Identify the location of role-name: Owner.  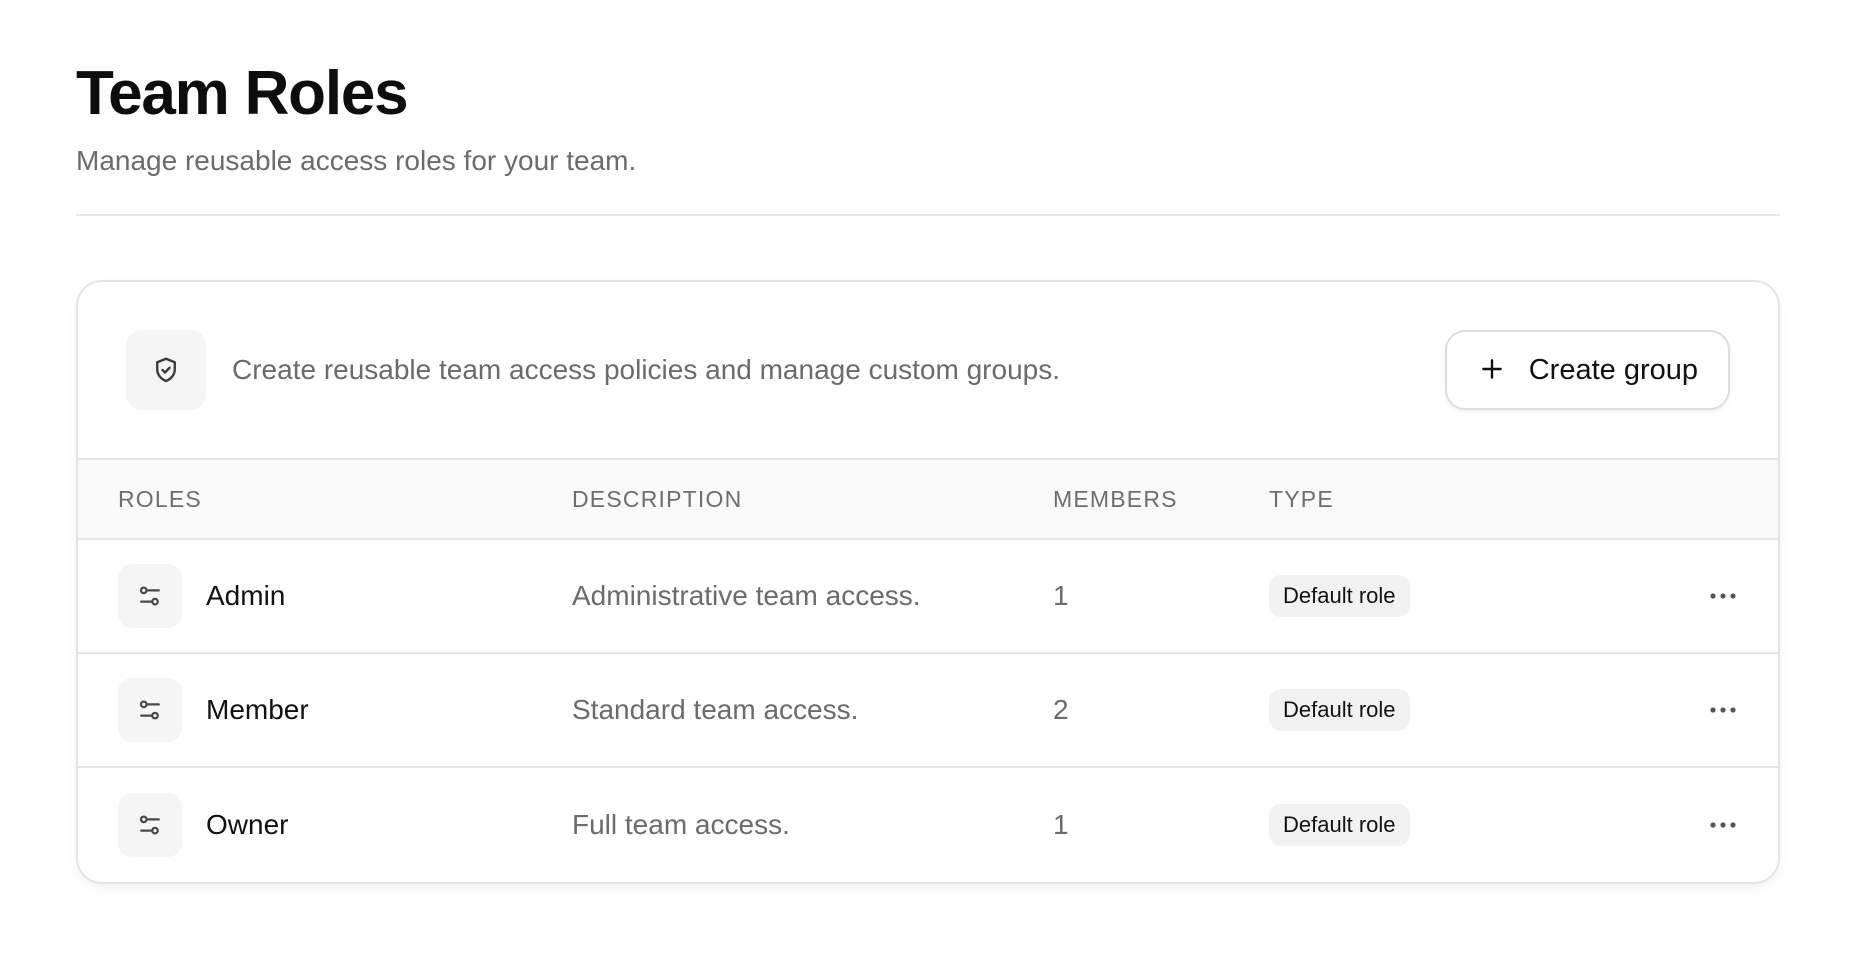
(247, 824).